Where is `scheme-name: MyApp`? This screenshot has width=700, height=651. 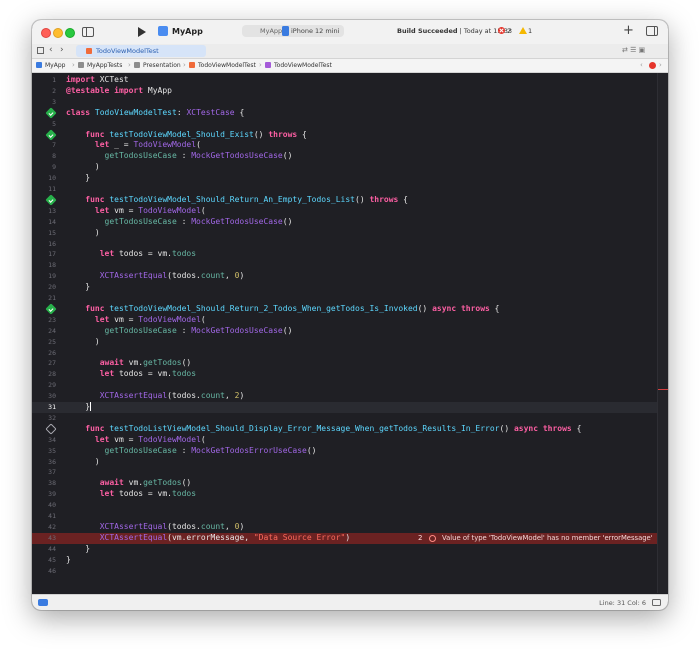
scheme-name: MyApp is located at coordinates (271, 31).